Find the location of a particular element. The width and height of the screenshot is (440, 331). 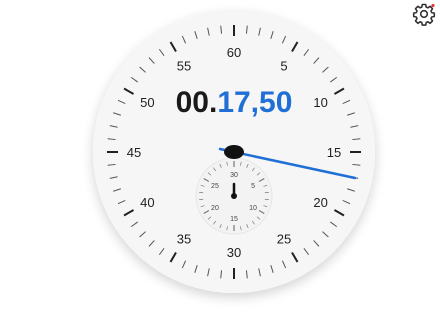

settings-button is located at coordinates (424, 14).